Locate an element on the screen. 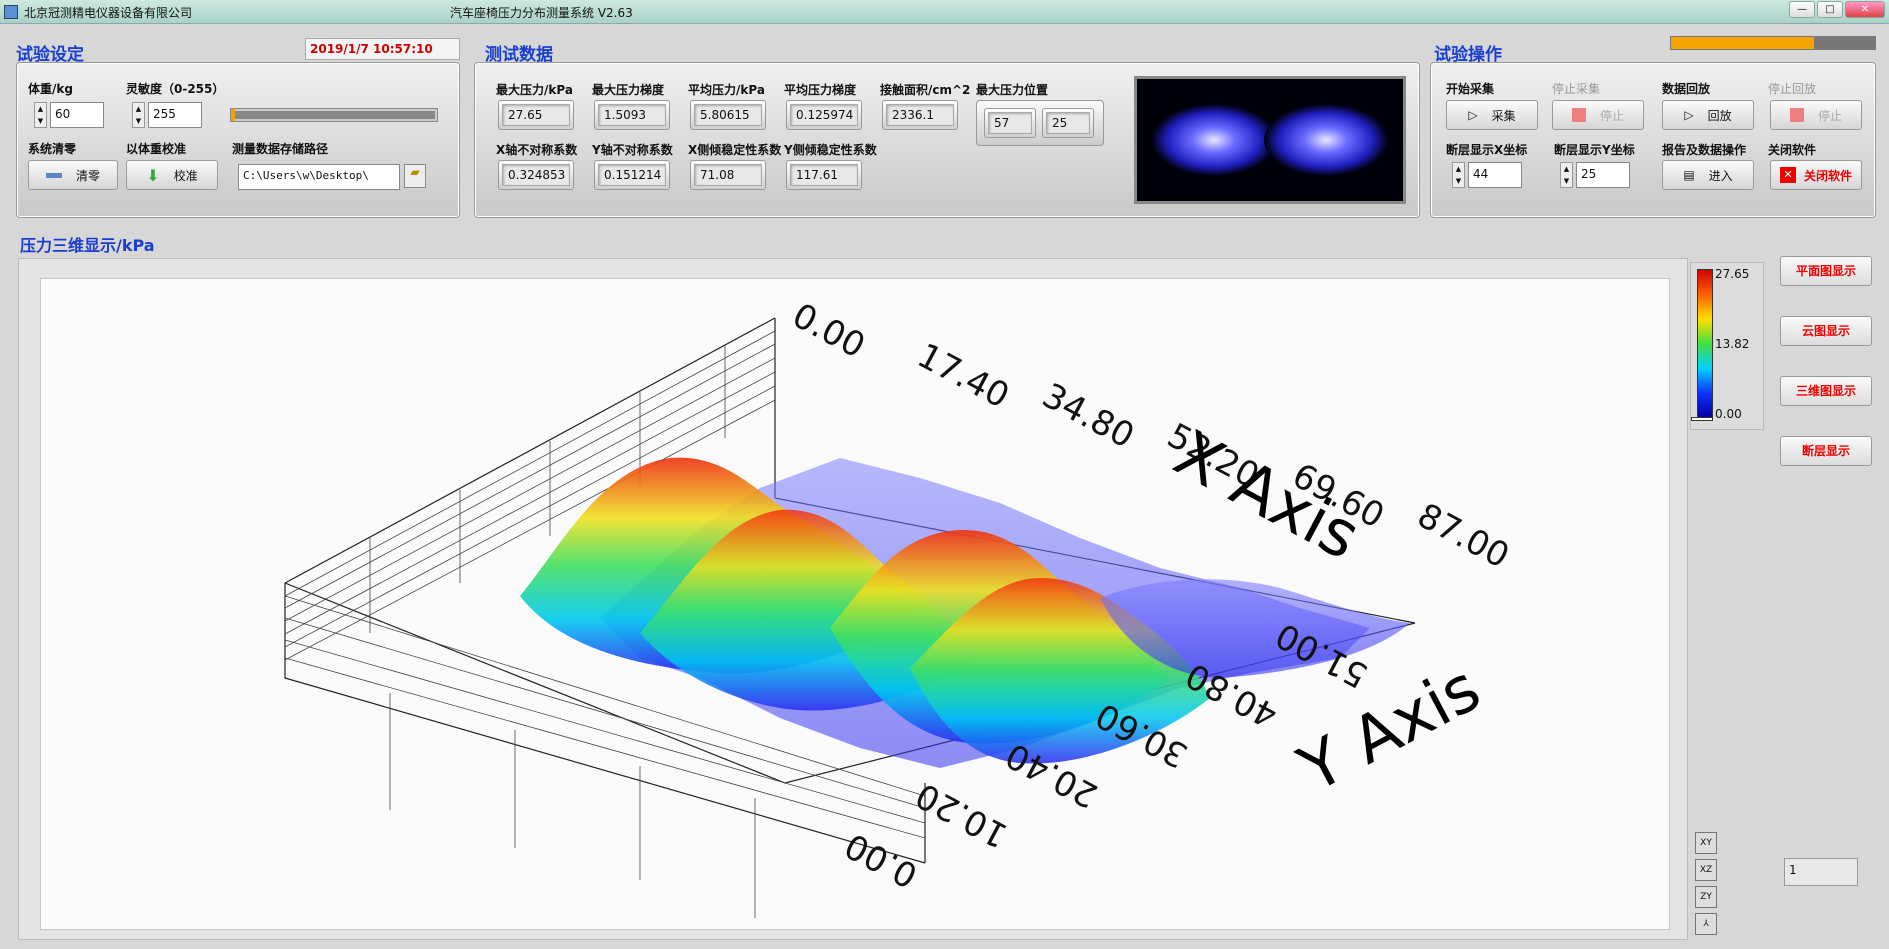 The width and height of the screenshot is (1889, 949). slice-y-input: 25 is located at coordinates (1603, 175).